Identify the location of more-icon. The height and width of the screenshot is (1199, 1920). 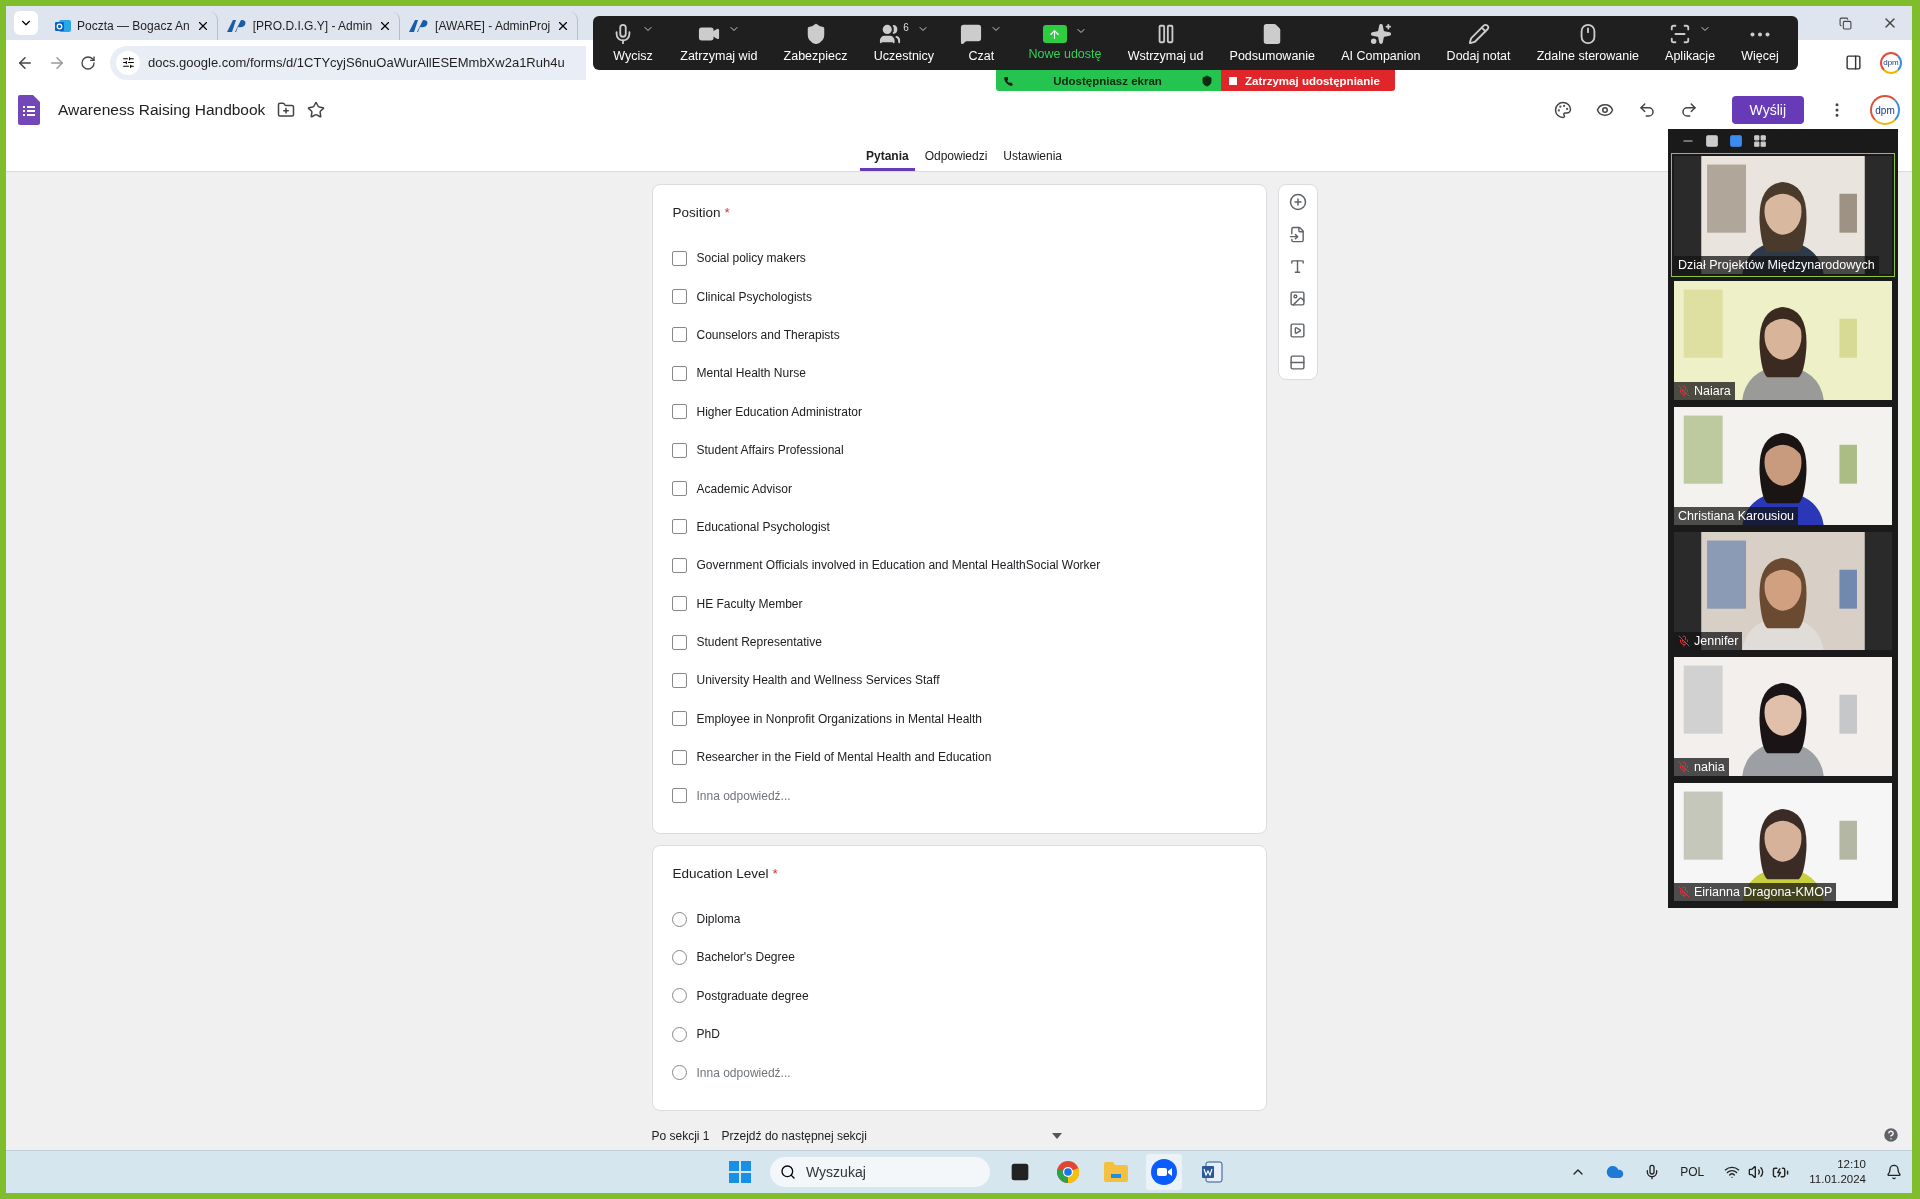
(1760, 34).